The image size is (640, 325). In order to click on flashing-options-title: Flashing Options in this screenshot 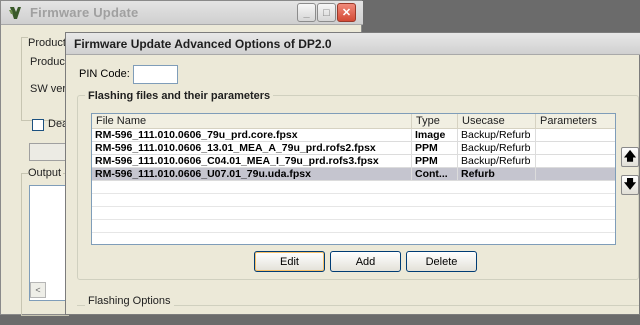, I will do `click(129, 301)`.